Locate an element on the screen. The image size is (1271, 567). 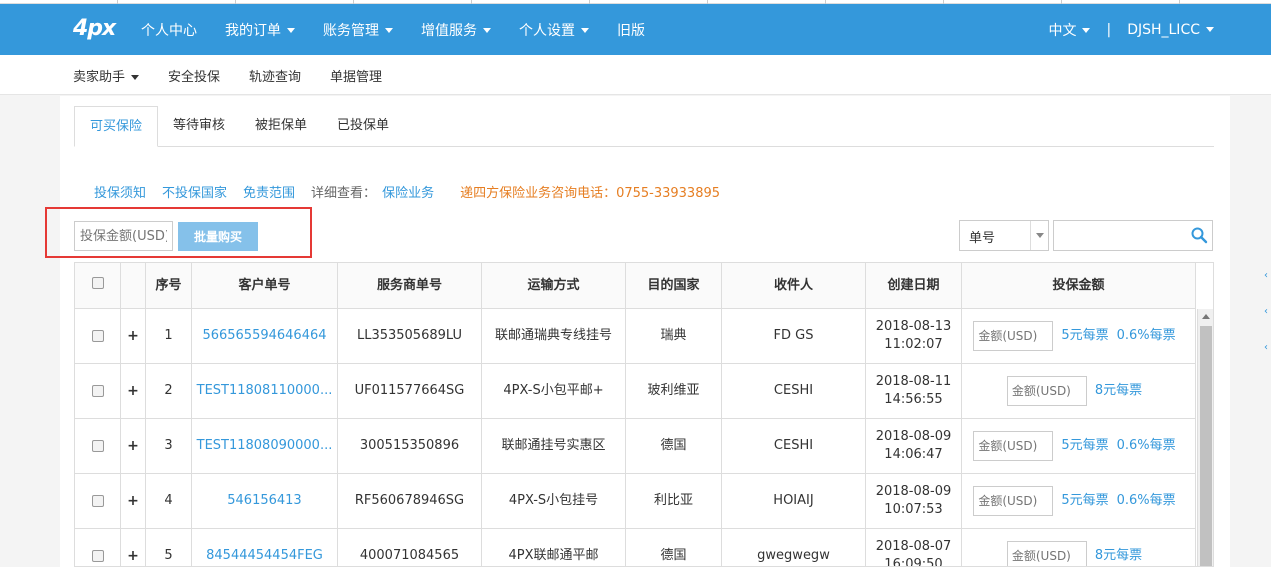
sub-navbar: 卖家助手 安全投保 轨迹查询 单据管理 is located at coordinates (635, 75).